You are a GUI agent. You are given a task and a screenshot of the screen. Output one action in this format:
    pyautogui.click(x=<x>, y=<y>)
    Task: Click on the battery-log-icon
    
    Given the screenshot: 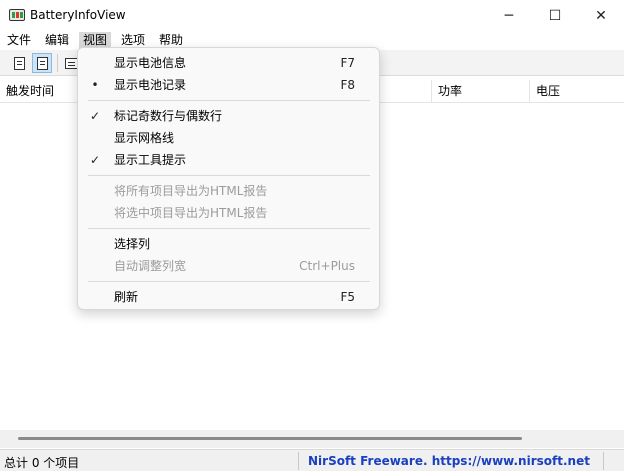 What is the action you would take?
    pyautogui.click(x=42, y=63)
    